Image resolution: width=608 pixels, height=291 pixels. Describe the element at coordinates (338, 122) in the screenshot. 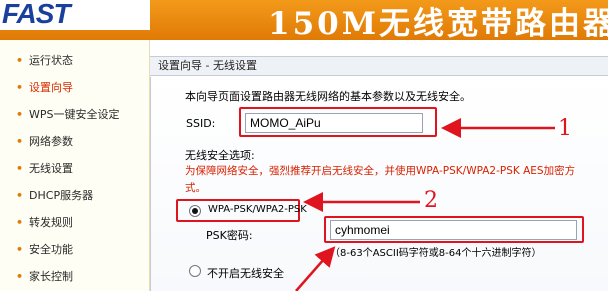

I see `ssid-callout` at that location.